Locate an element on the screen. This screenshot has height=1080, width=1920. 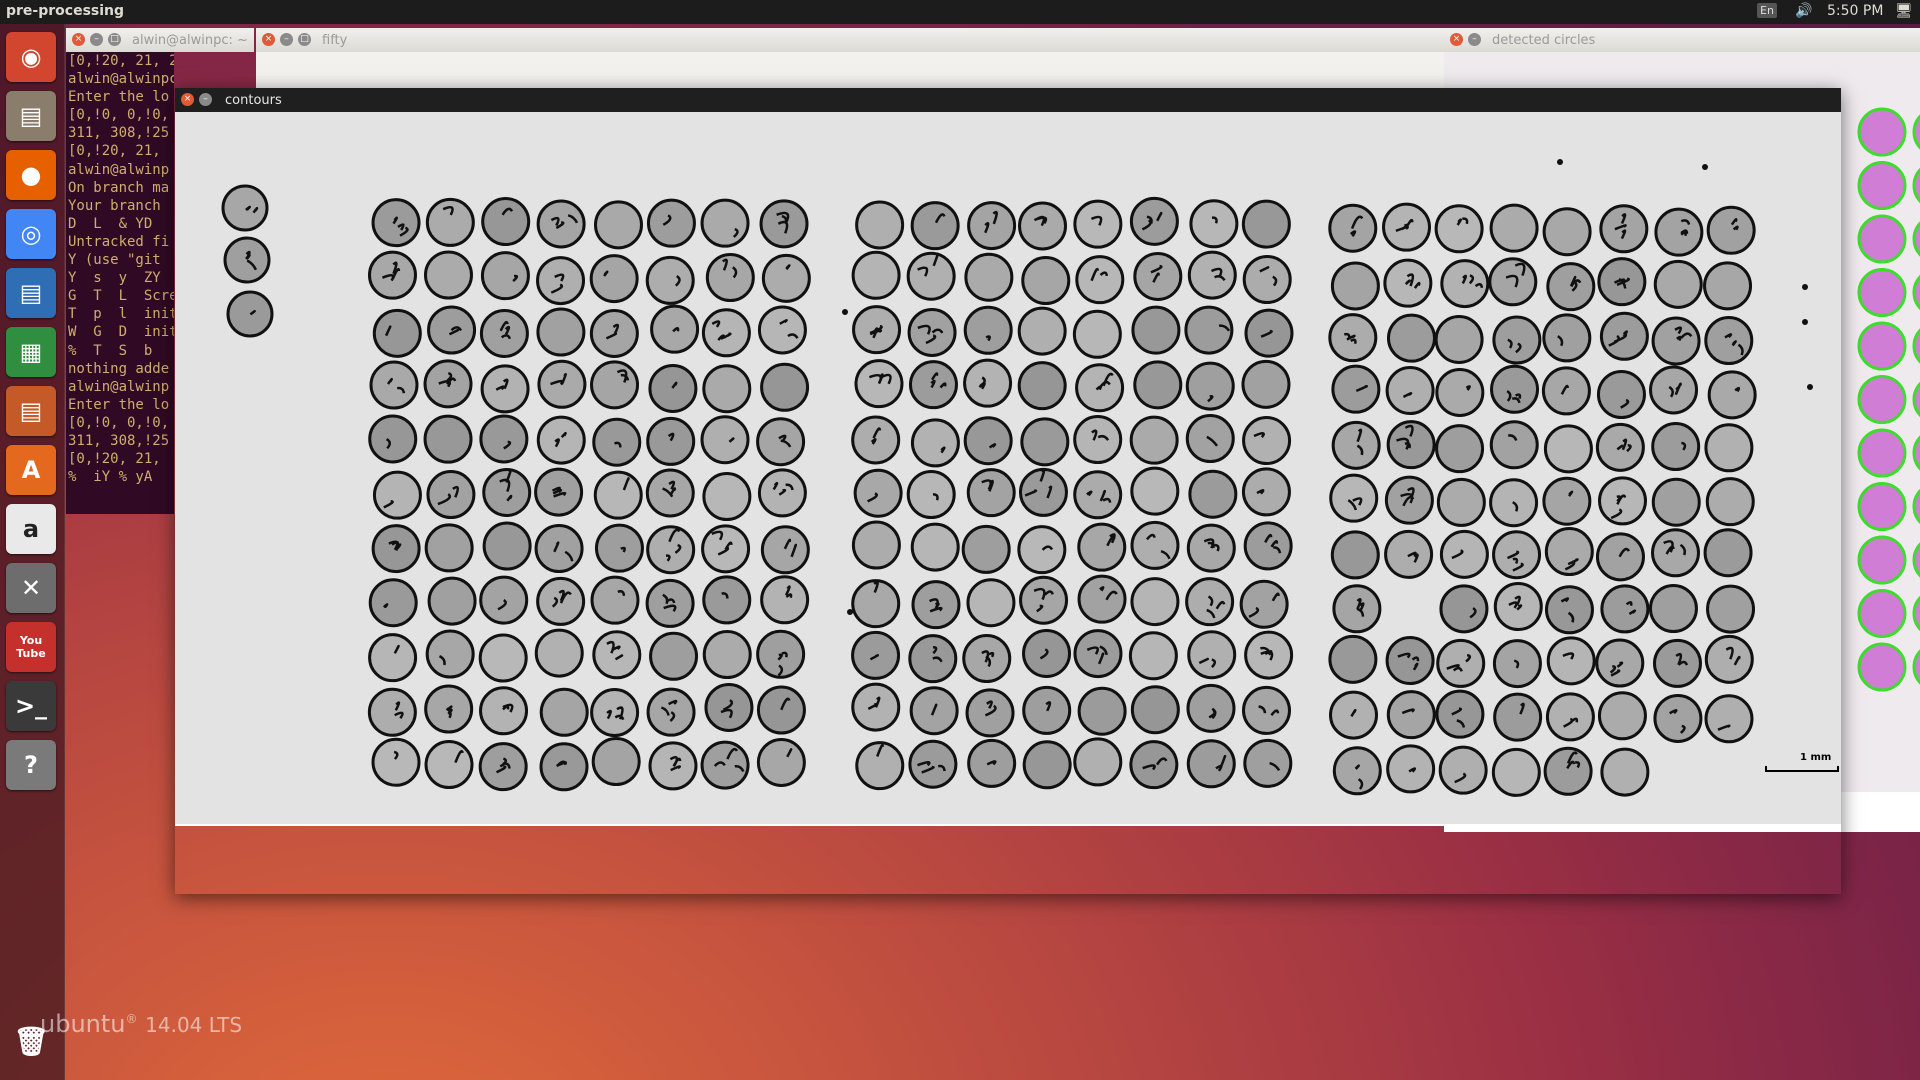
terminal-line: Enter the lo is located at coordinates (119, 97).